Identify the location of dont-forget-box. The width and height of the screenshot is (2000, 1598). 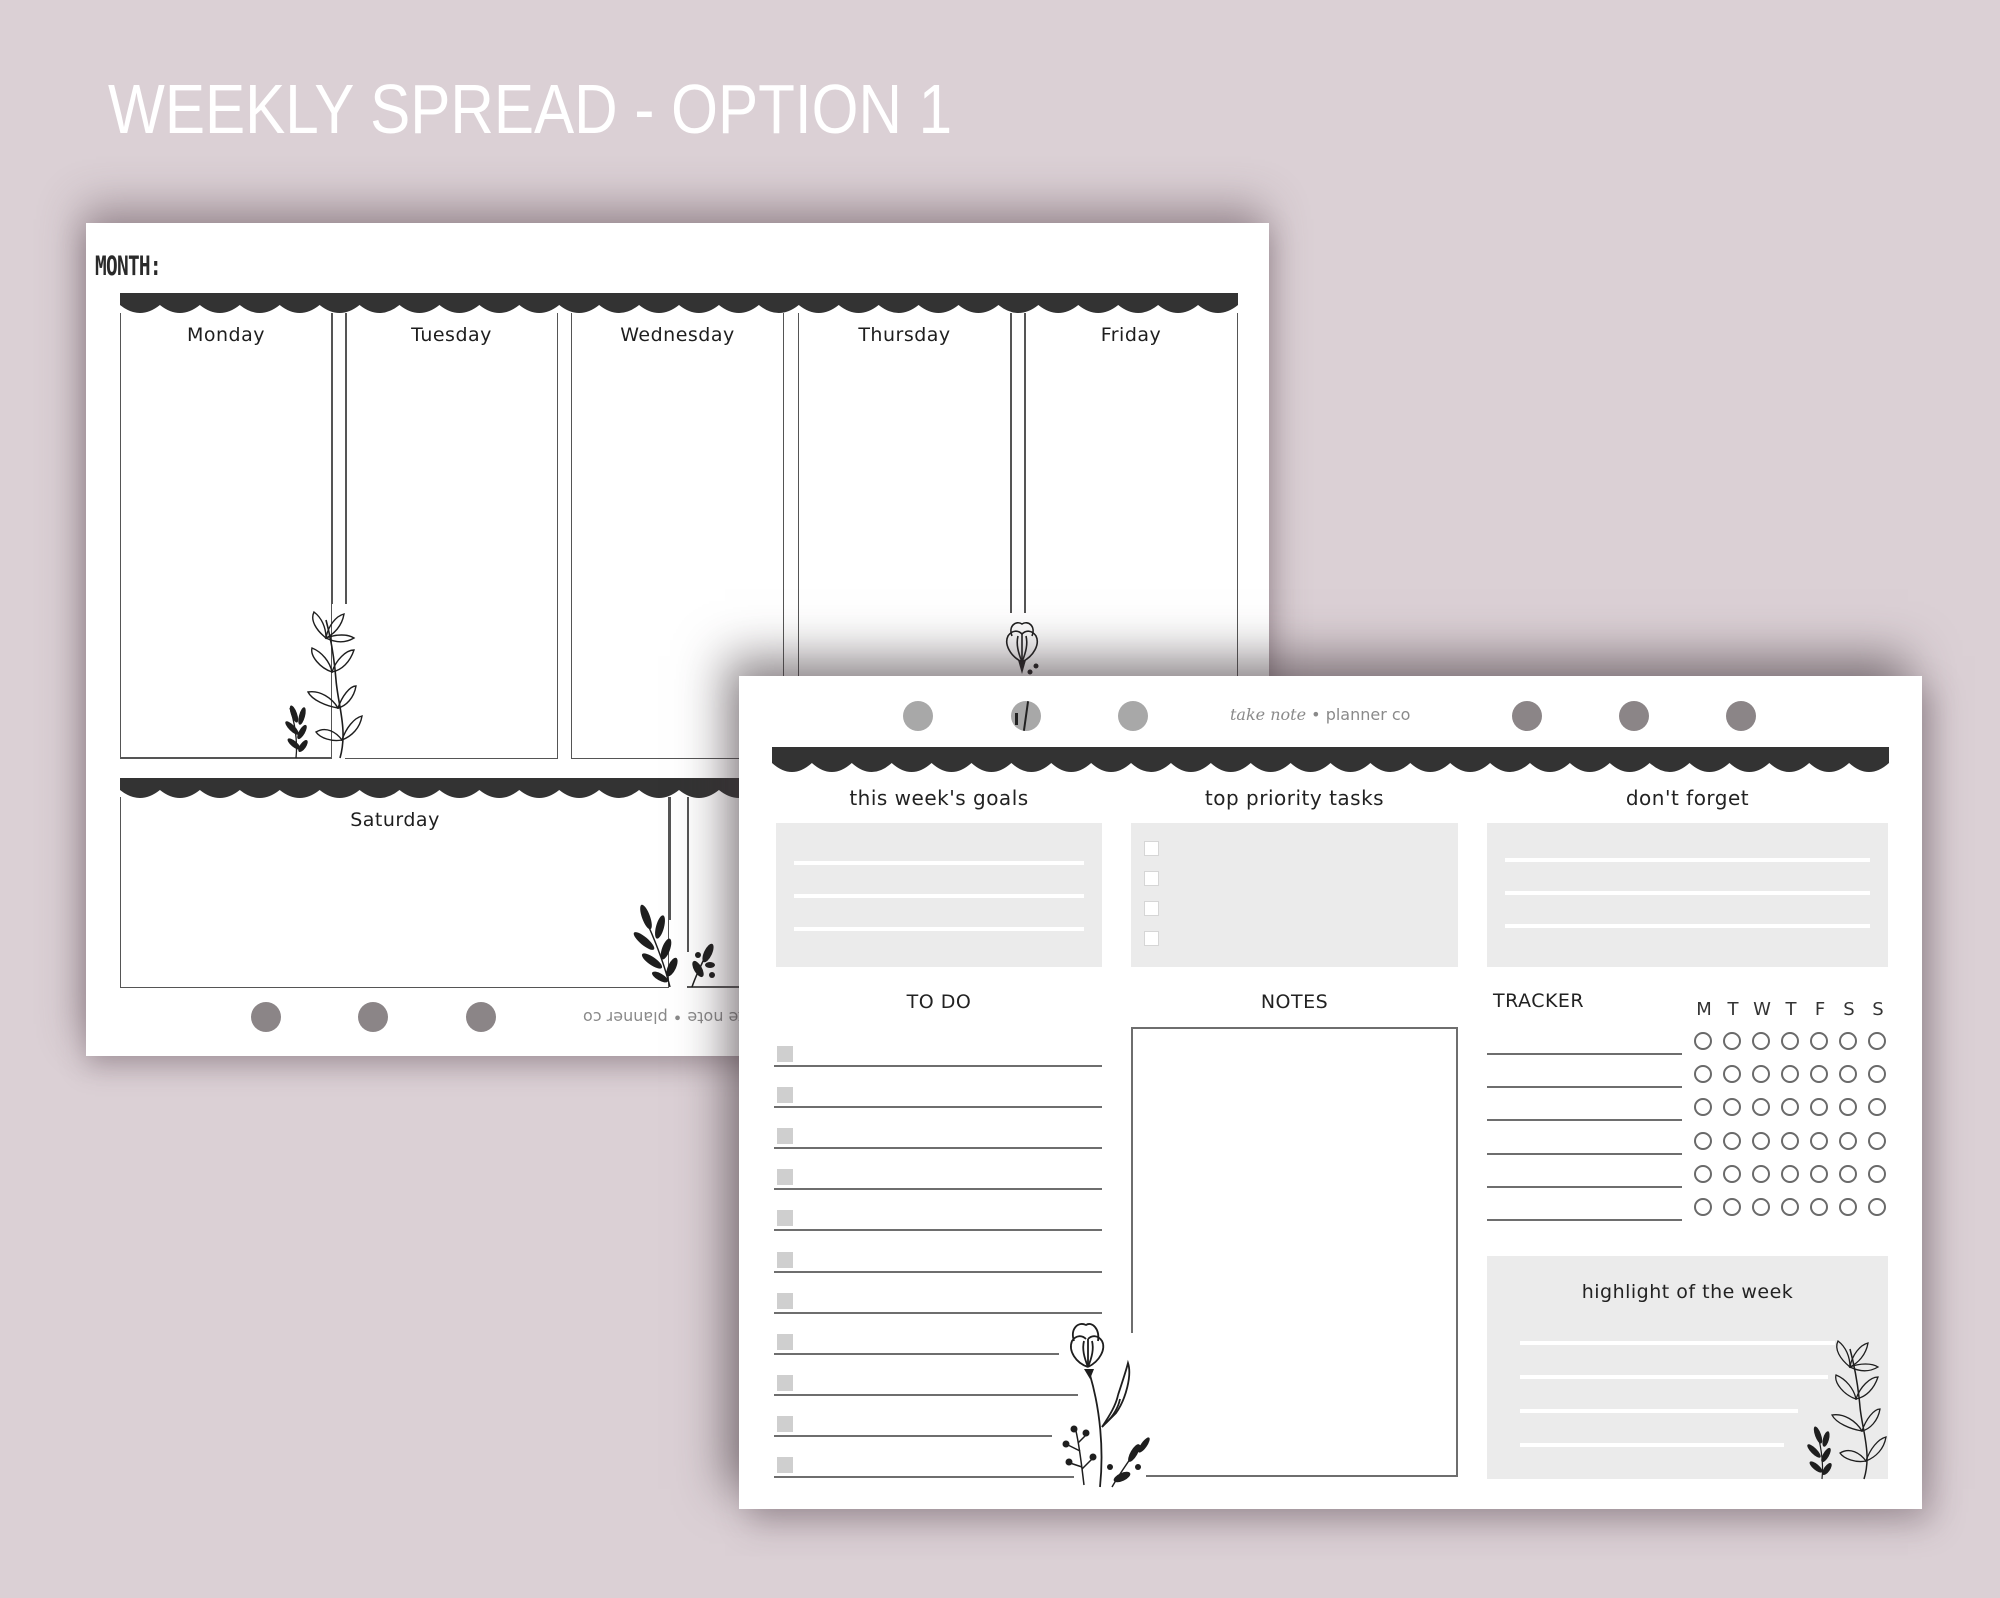
(1687, 895).